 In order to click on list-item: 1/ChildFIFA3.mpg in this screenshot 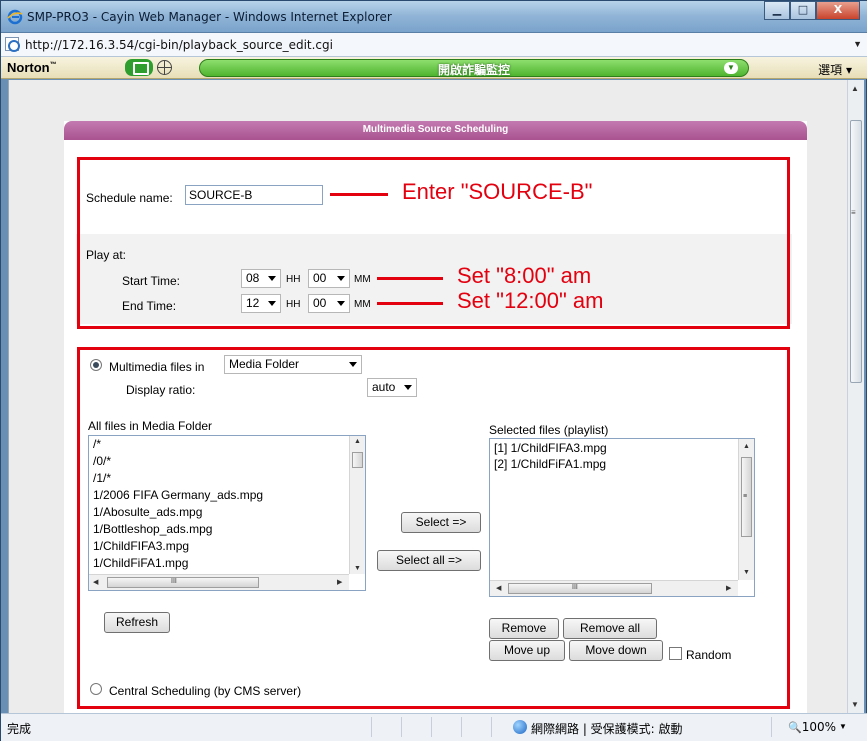, I will do `click(141, 546)`.